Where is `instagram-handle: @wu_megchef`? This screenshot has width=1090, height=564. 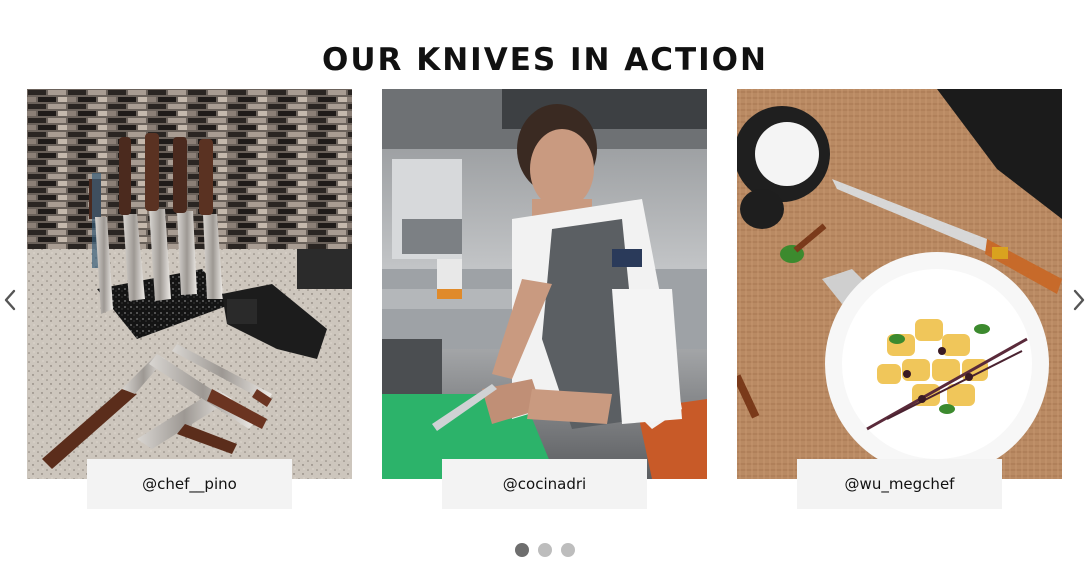 instagram-handle: @wu_megchef is located at coordinates (899, 484).